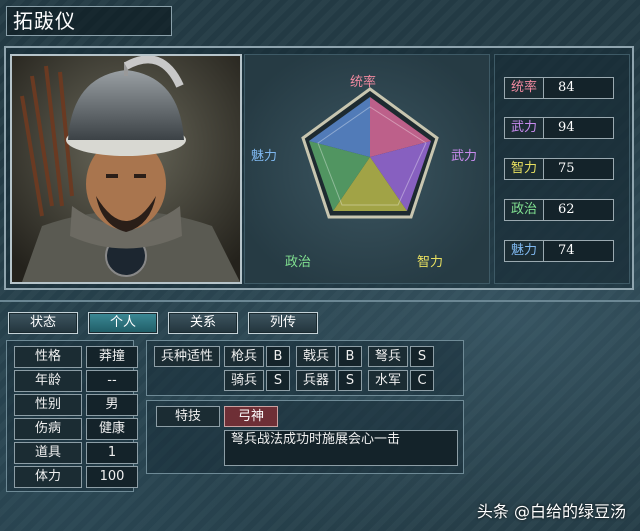  Describe the element at coordinates (363, 82) in the screenshot. I see `radar-label-command: 统率` at that location.